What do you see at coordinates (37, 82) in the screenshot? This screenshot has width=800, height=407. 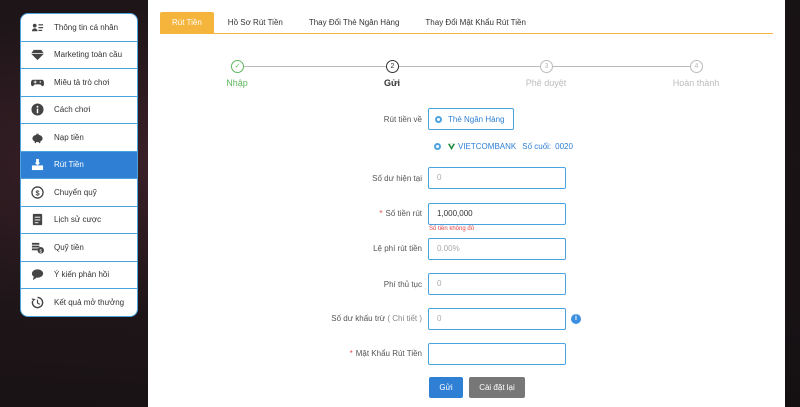 I see `gamepad-icon` at bounding box center [37, 82].